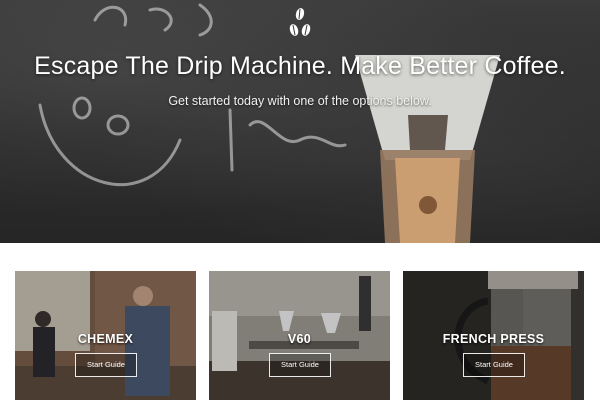 This screenshot has width=600, height=400. I want to click on guide-card-v60: V60 Start Guide, so click(299, 335).